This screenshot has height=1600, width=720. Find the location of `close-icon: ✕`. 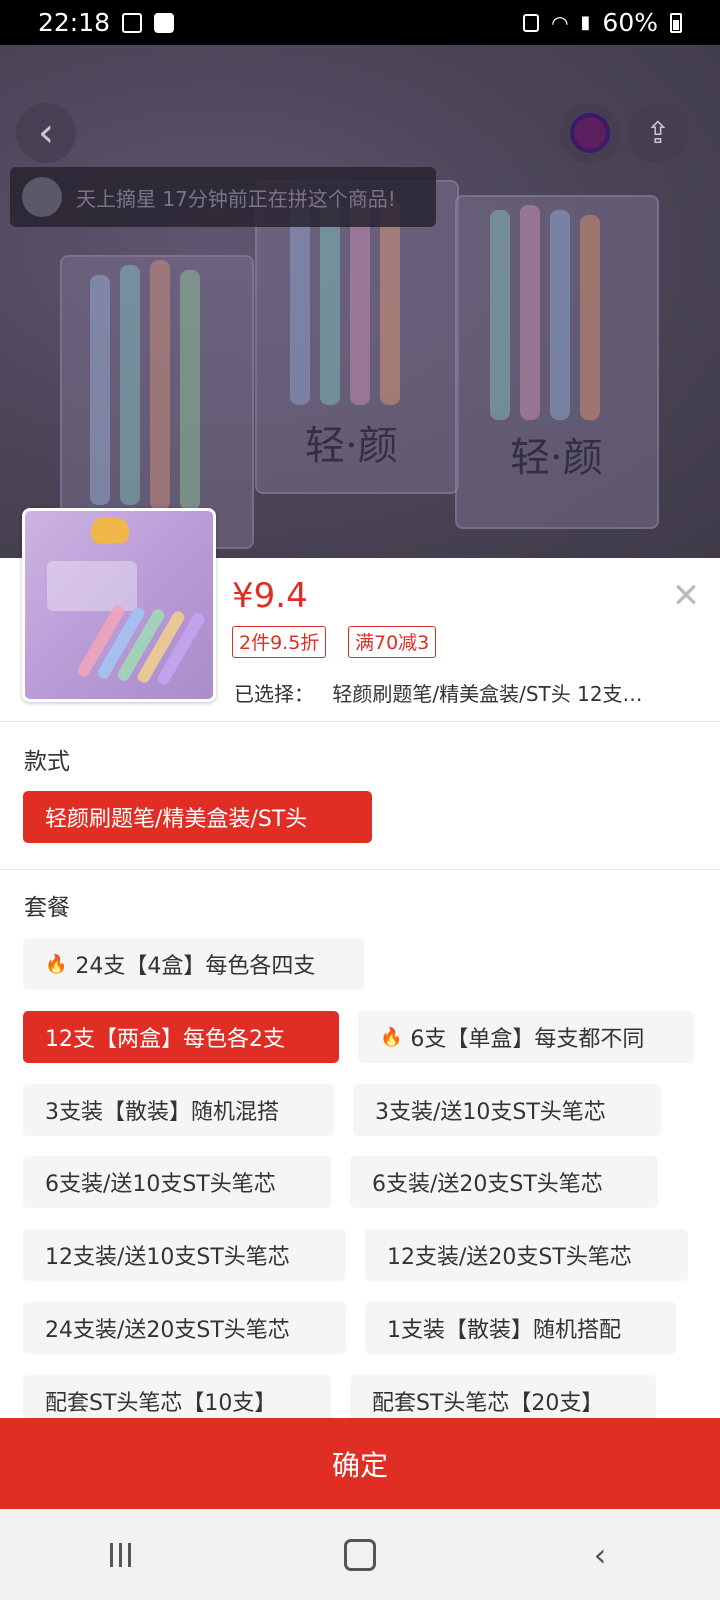

close-icon: ✕ is located at coordinates (686, 596).